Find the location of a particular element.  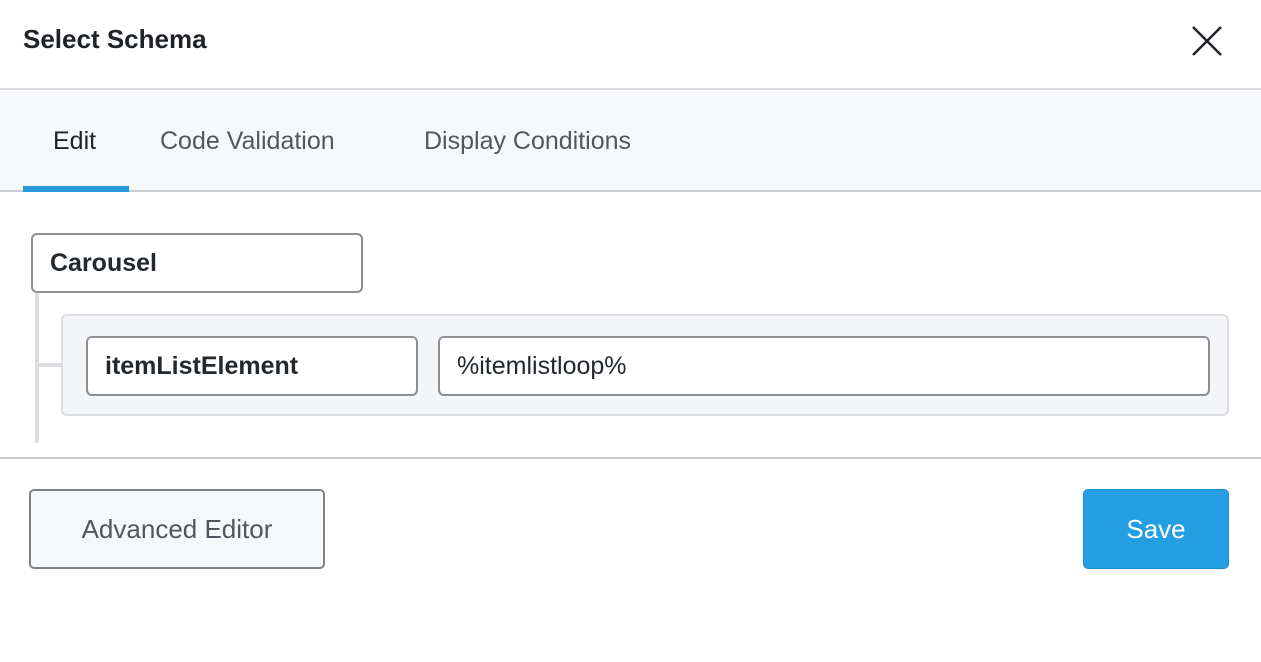

active-tab-indicator is located at coordinates (76, 189).